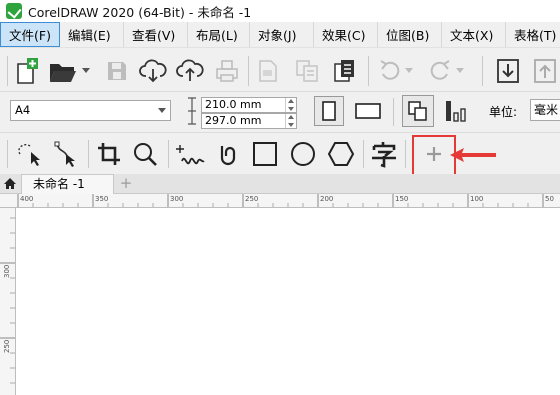  Describe the element at coordinates (153, 71) in the screenshot. I see `cloud-download-icon` at that location.